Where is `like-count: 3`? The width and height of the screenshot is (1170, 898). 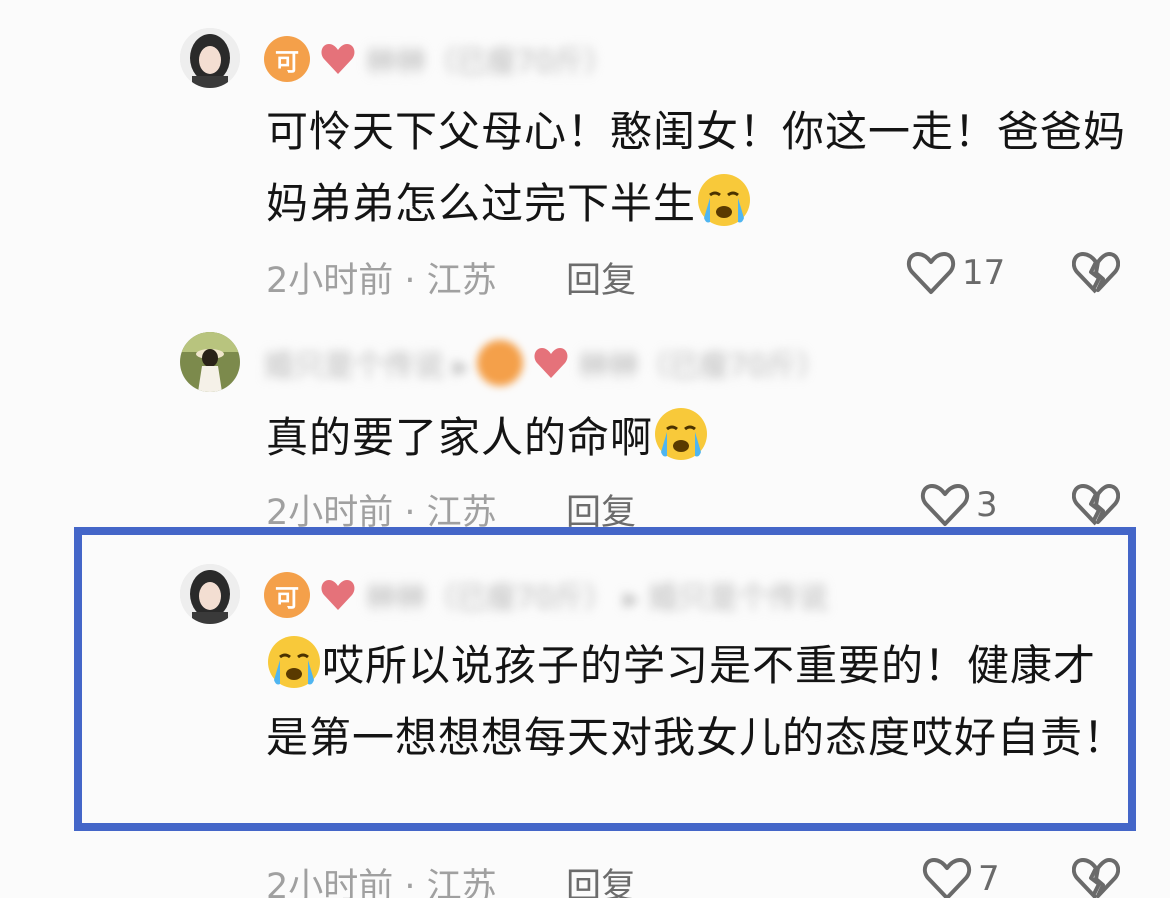 like-count: 3 is located at coordinates (987, 505).